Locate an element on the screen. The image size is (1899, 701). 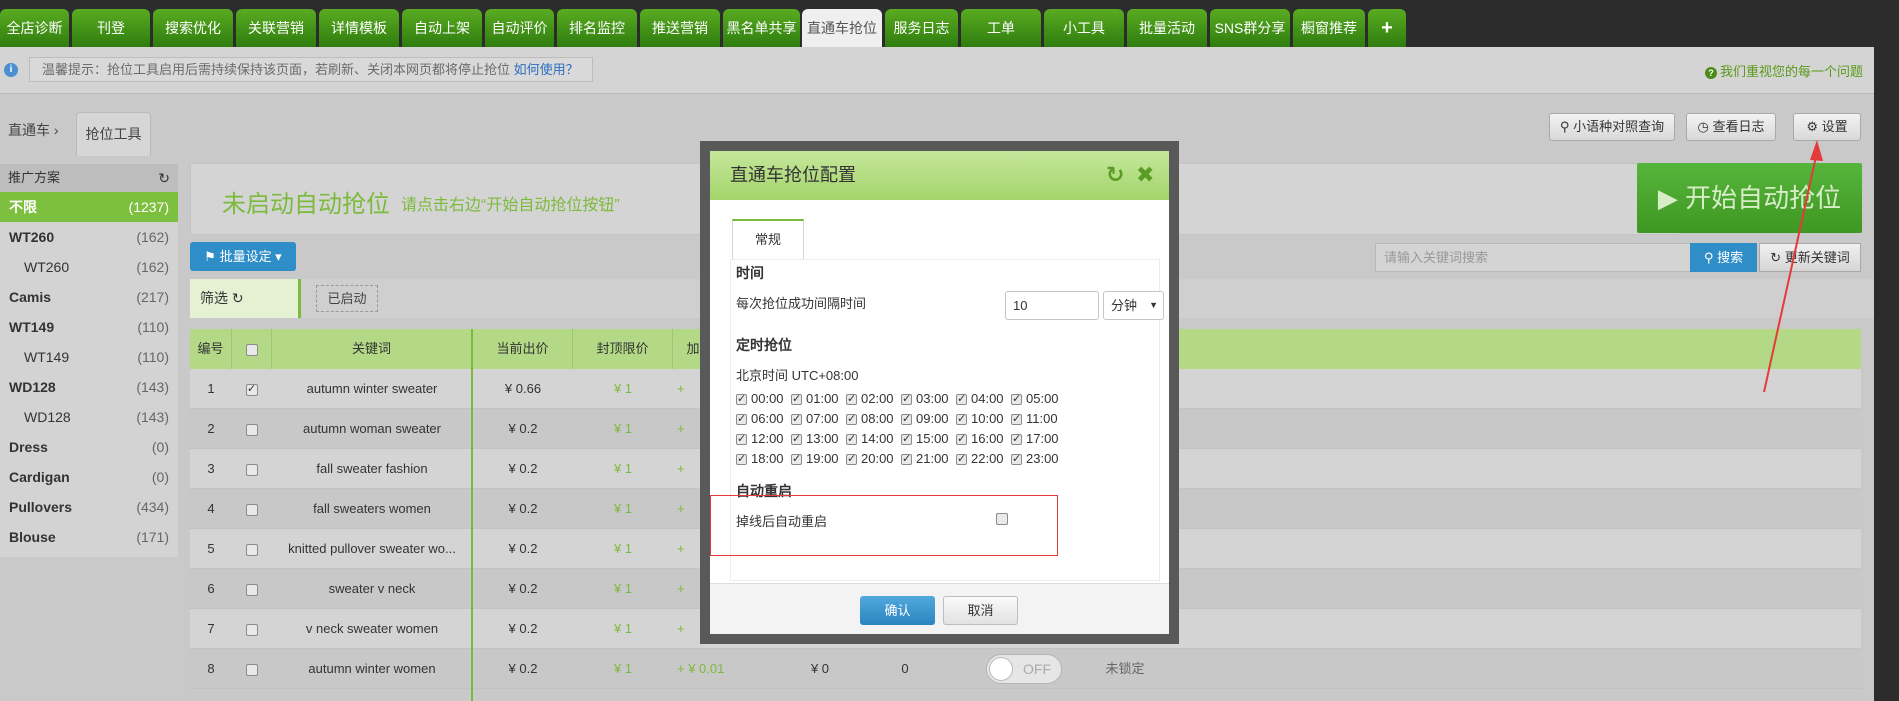
arrow-head is located at coordinates (1816, 150).